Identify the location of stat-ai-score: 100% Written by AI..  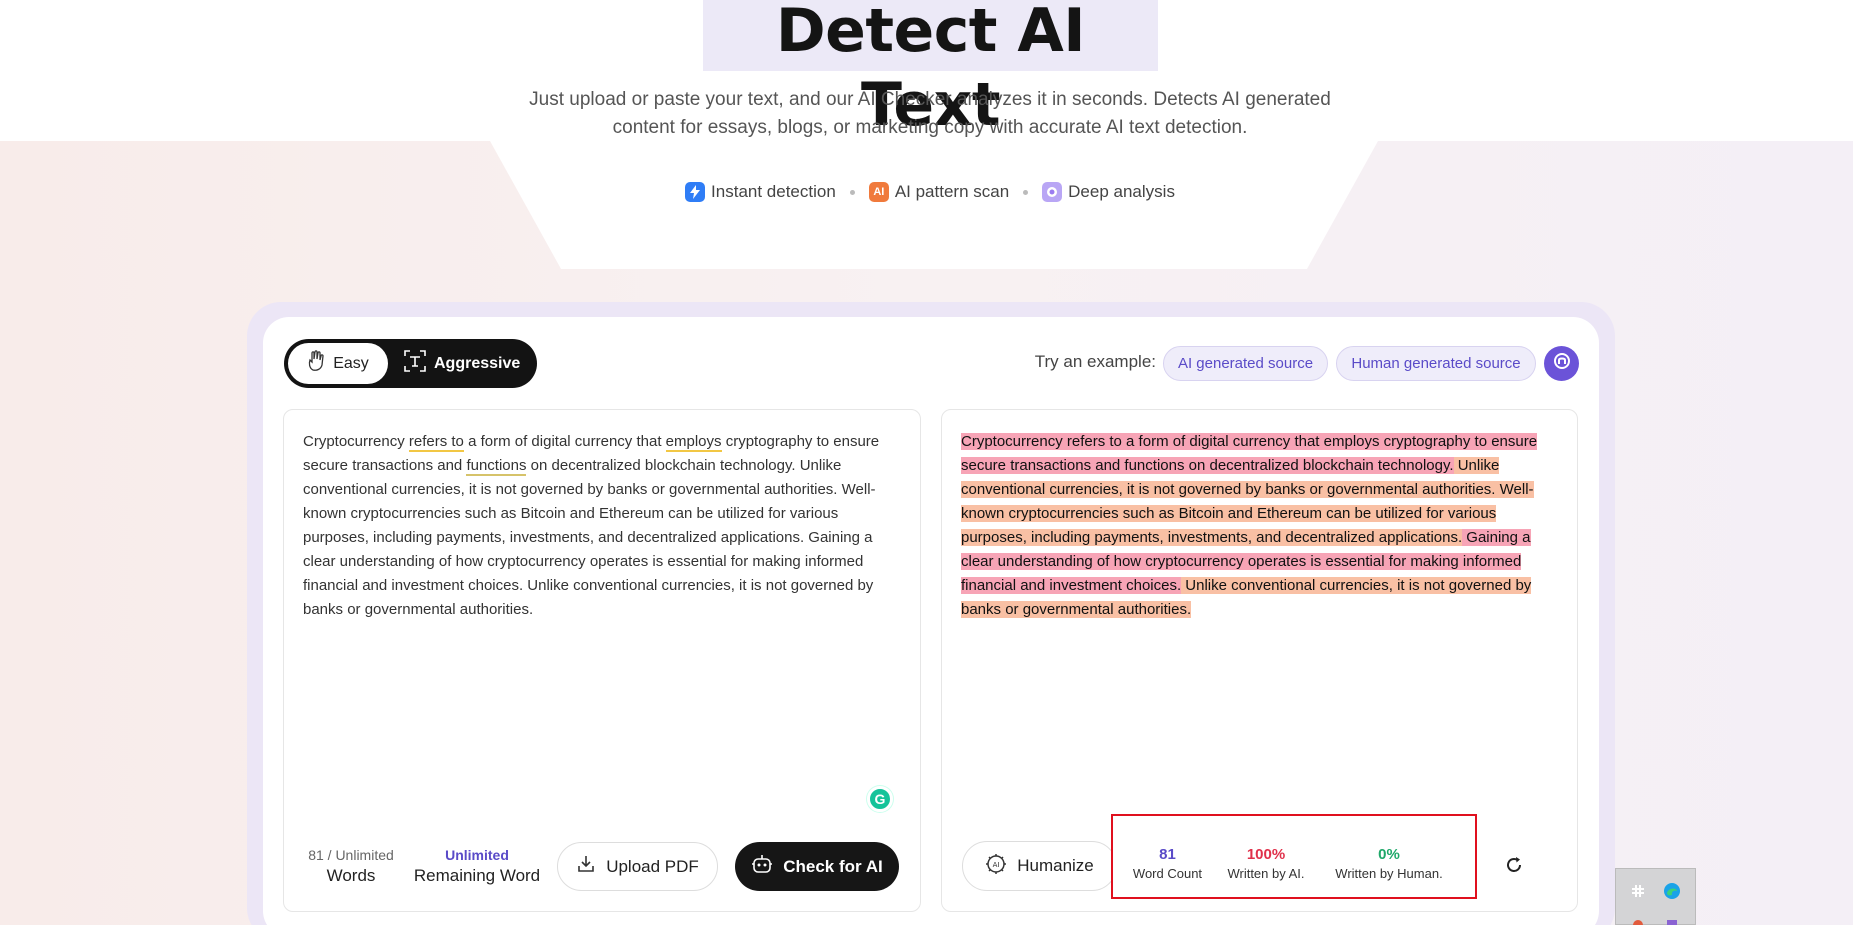
(1266, 863).